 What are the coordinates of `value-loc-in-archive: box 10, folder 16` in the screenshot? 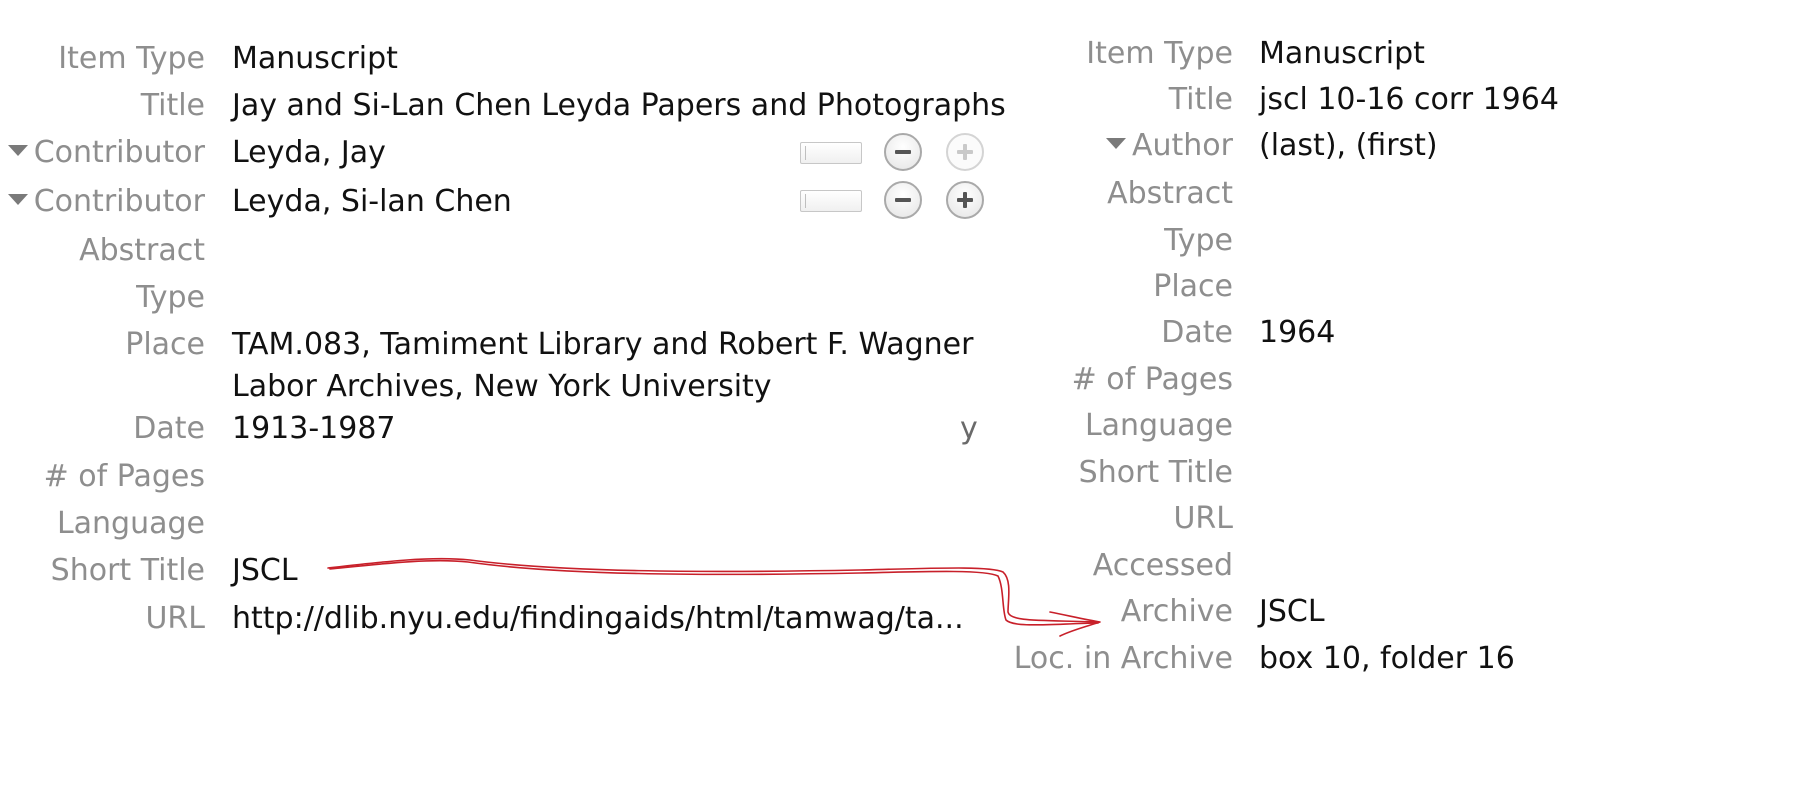 It's located at (1387, 659).